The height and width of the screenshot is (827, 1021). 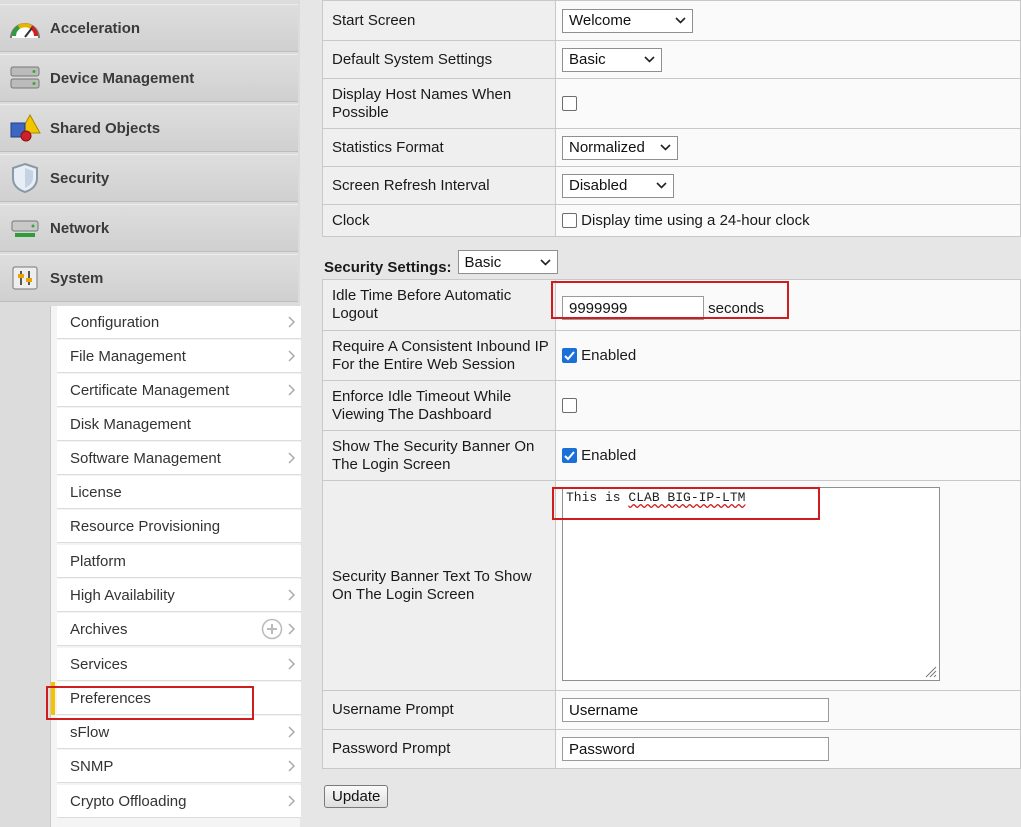 I want to click on enforce-idle-timeout-checkbox, so click(x=569, y=406).